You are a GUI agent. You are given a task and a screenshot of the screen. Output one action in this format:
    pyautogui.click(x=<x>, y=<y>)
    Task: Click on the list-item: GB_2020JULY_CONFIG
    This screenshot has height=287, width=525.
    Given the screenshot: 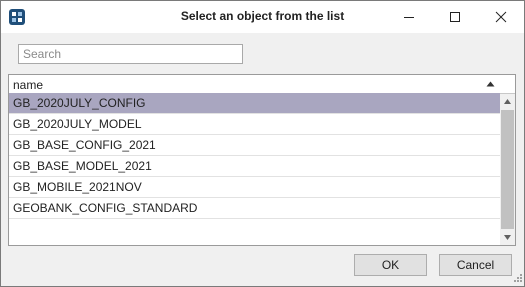 What is the action you would take?
    pyautogui.click(x=254, y=103)
    